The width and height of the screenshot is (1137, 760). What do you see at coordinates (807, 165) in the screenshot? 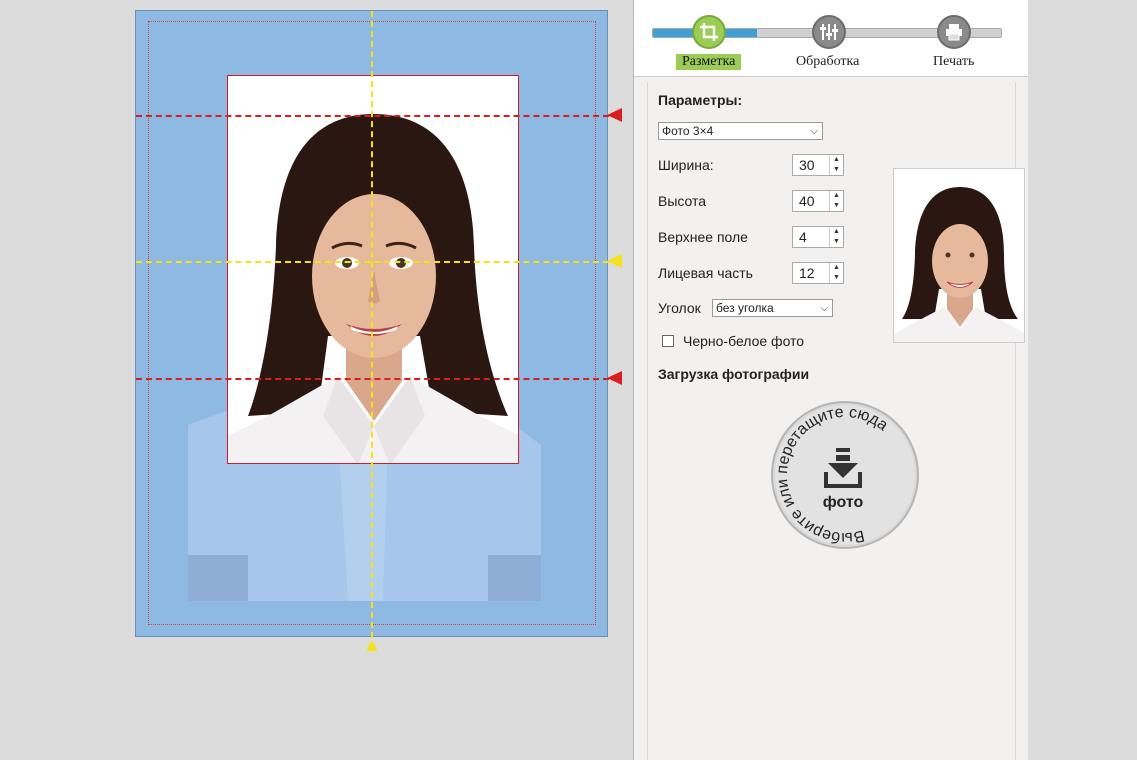
I see `width-value: 30` at bounding box center [807, 165].